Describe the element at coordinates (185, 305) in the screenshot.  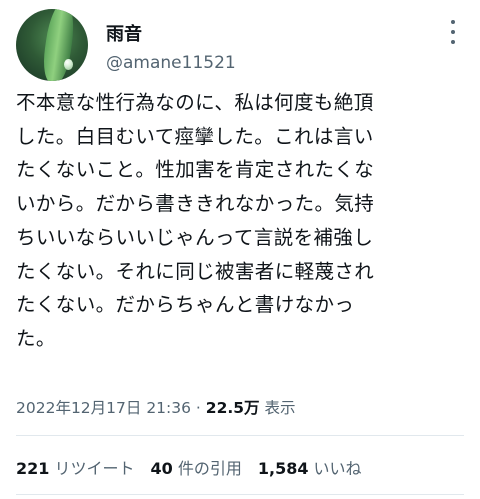
I see `tweet-line: たくない。だからちゃんと書けなかっ` at that location.